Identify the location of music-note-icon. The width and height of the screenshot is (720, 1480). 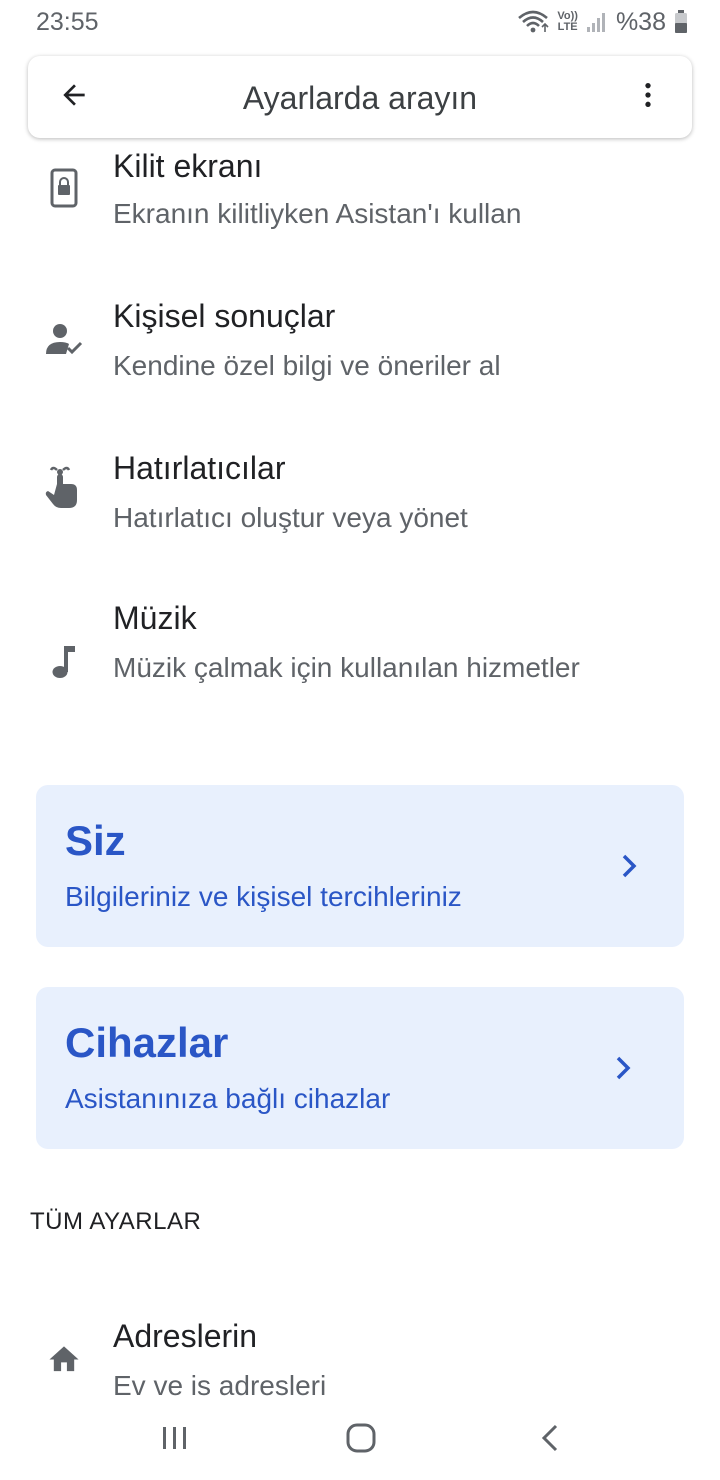
(64, 662).